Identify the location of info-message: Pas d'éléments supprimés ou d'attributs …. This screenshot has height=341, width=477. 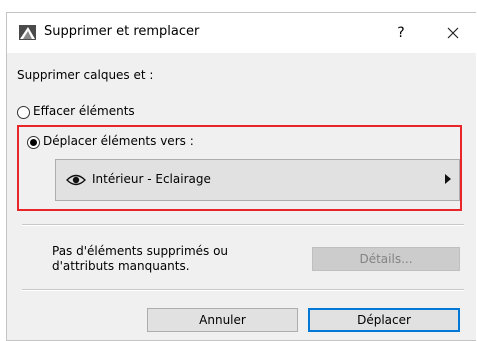
(140, 259).